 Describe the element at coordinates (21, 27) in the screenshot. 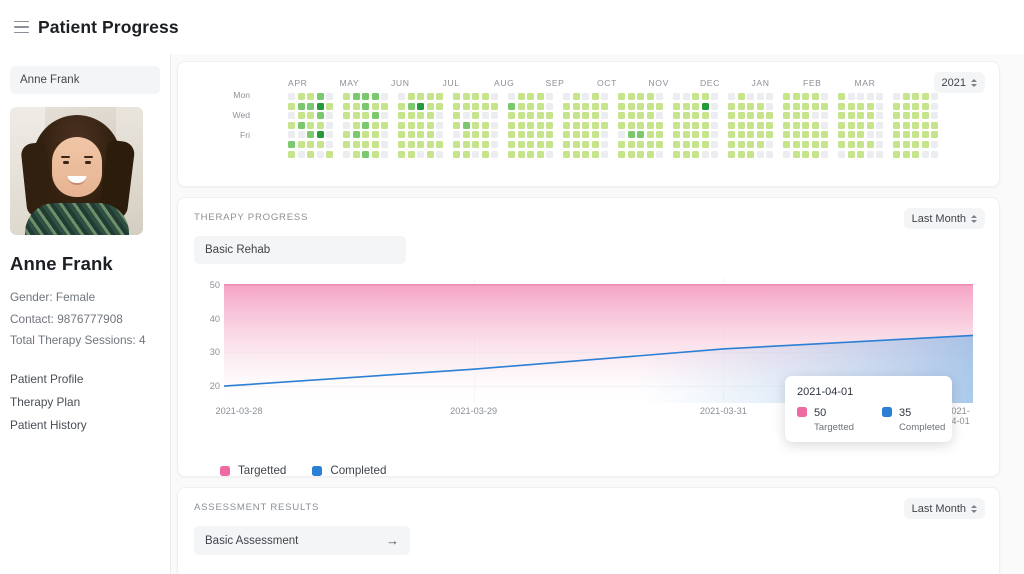

I see `hamburger-menu-icon` at that location.